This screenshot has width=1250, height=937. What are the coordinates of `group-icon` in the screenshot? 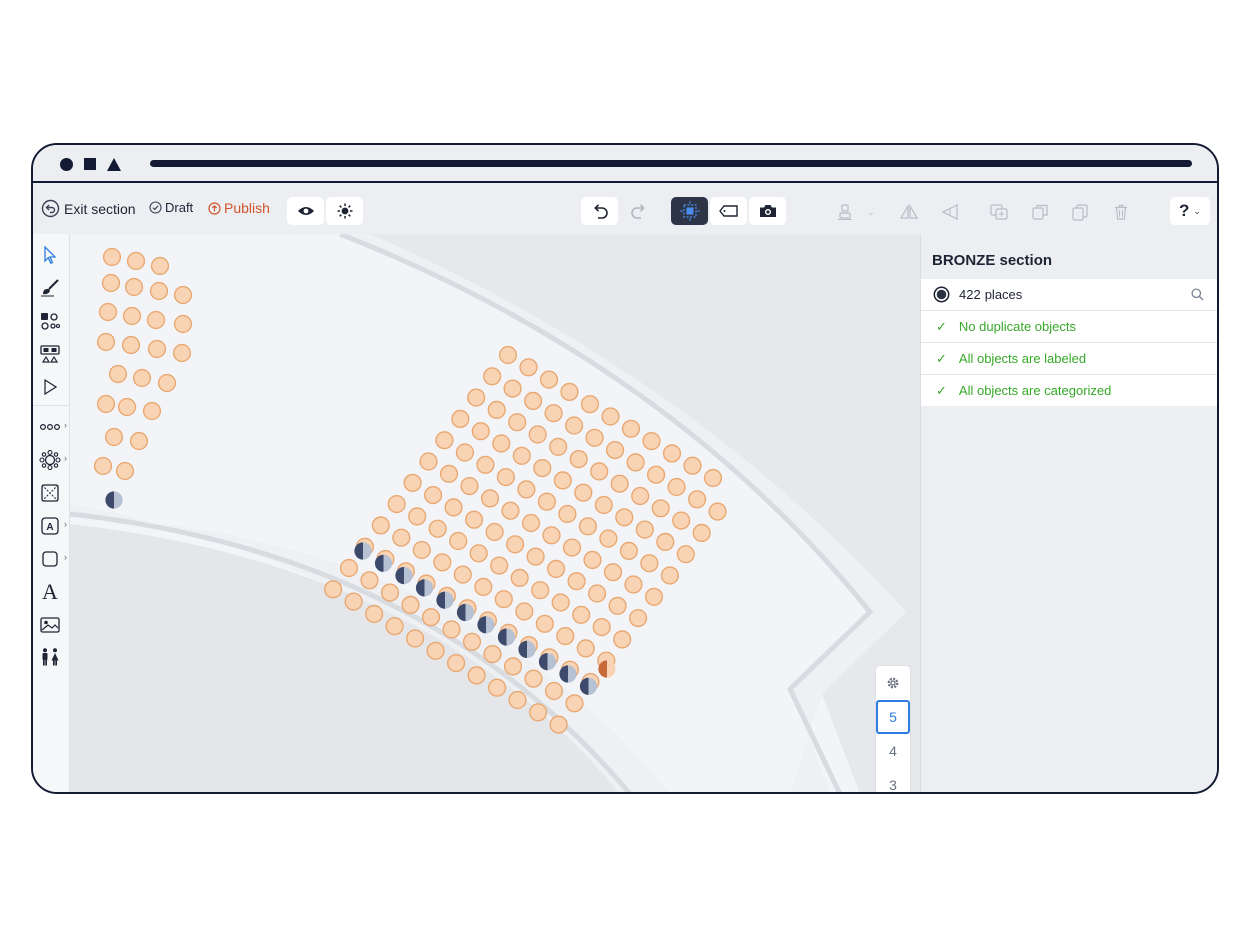 It's located at (999, 212).